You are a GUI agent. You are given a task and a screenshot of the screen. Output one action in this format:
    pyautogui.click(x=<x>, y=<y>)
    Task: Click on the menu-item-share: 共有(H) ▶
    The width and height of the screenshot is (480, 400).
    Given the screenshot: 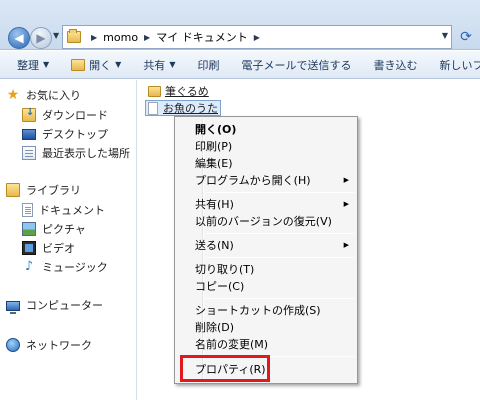 What is the action you would take?
    pyautogui.click(x=266, y=204)
    